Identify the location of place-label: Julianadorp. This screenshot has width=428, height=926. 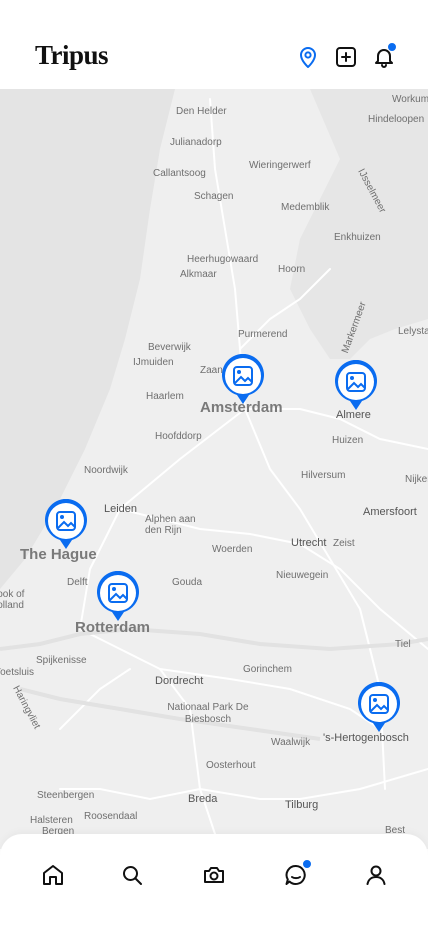
(196, 142).